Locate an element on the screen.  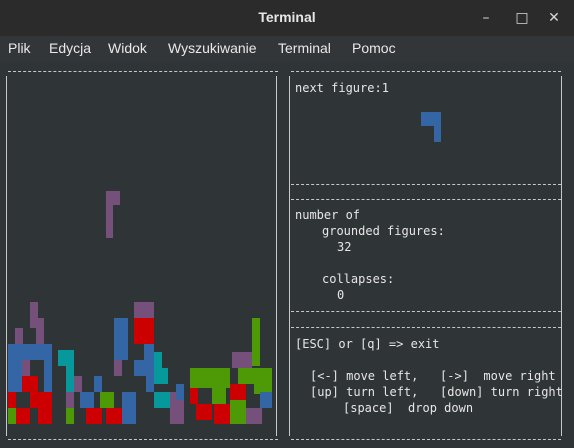
help-row2: [up] turn left, [down] turn right is located at coordinates (436, 392).